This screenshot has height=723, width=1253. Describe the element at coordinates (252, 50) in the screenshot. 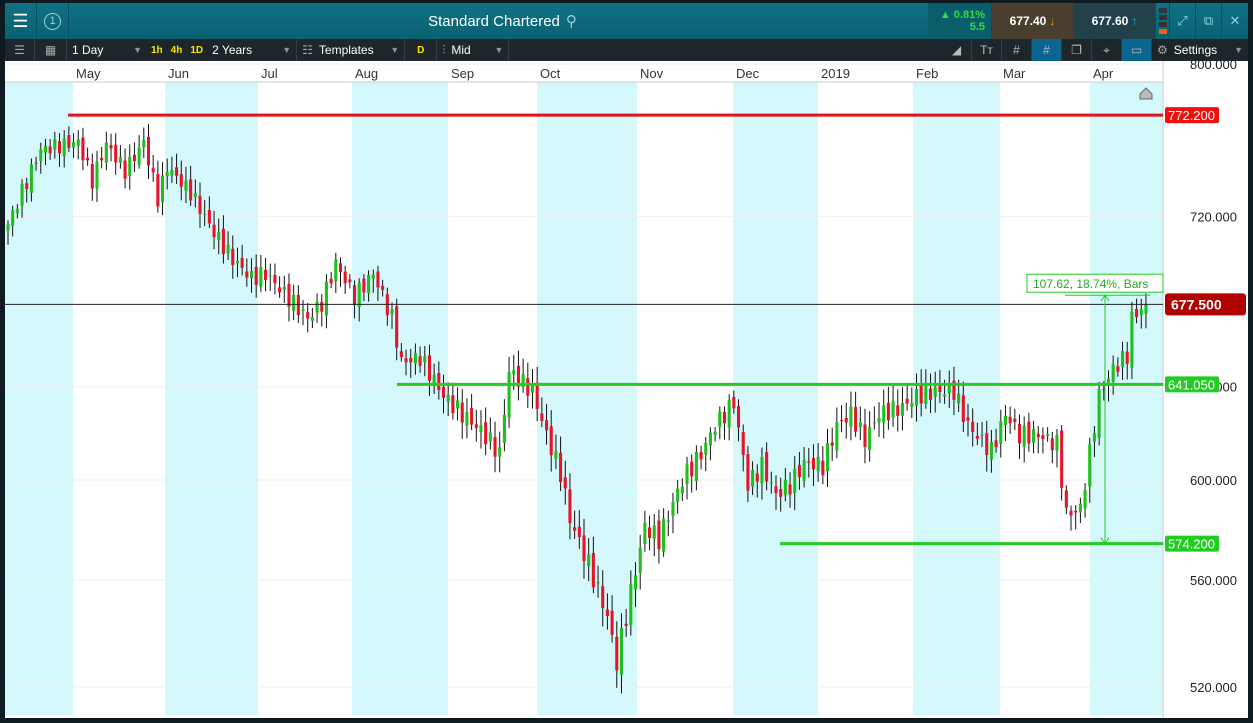

I see `range-select: 2 Years ▼` at that location.